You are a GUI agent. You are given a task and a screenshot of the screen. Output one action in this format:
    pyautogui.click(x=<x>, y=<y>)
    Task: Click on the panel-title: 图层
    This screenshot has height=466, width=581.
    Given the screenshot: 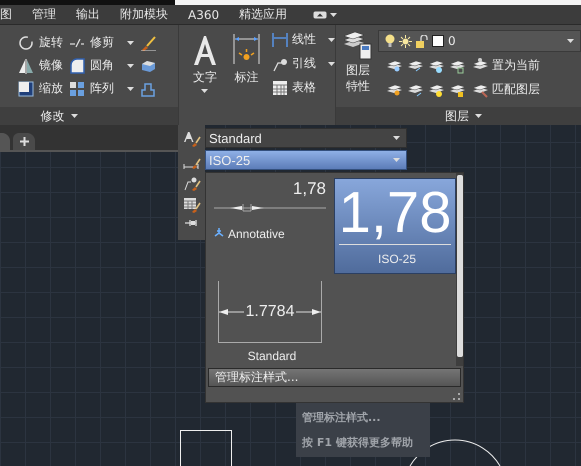 What is the action you would take?
    pyautogui.click(x=463, y=116)
    